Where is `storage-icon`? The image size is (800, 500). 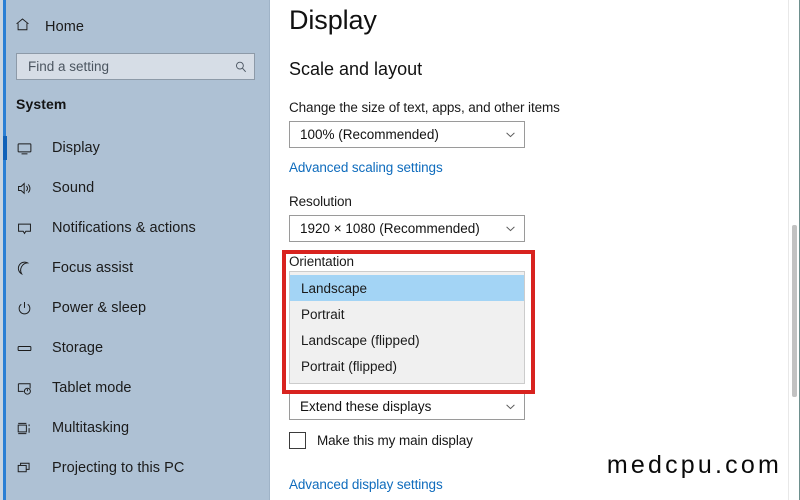 storage-icon is located at coordinates (30, 348).